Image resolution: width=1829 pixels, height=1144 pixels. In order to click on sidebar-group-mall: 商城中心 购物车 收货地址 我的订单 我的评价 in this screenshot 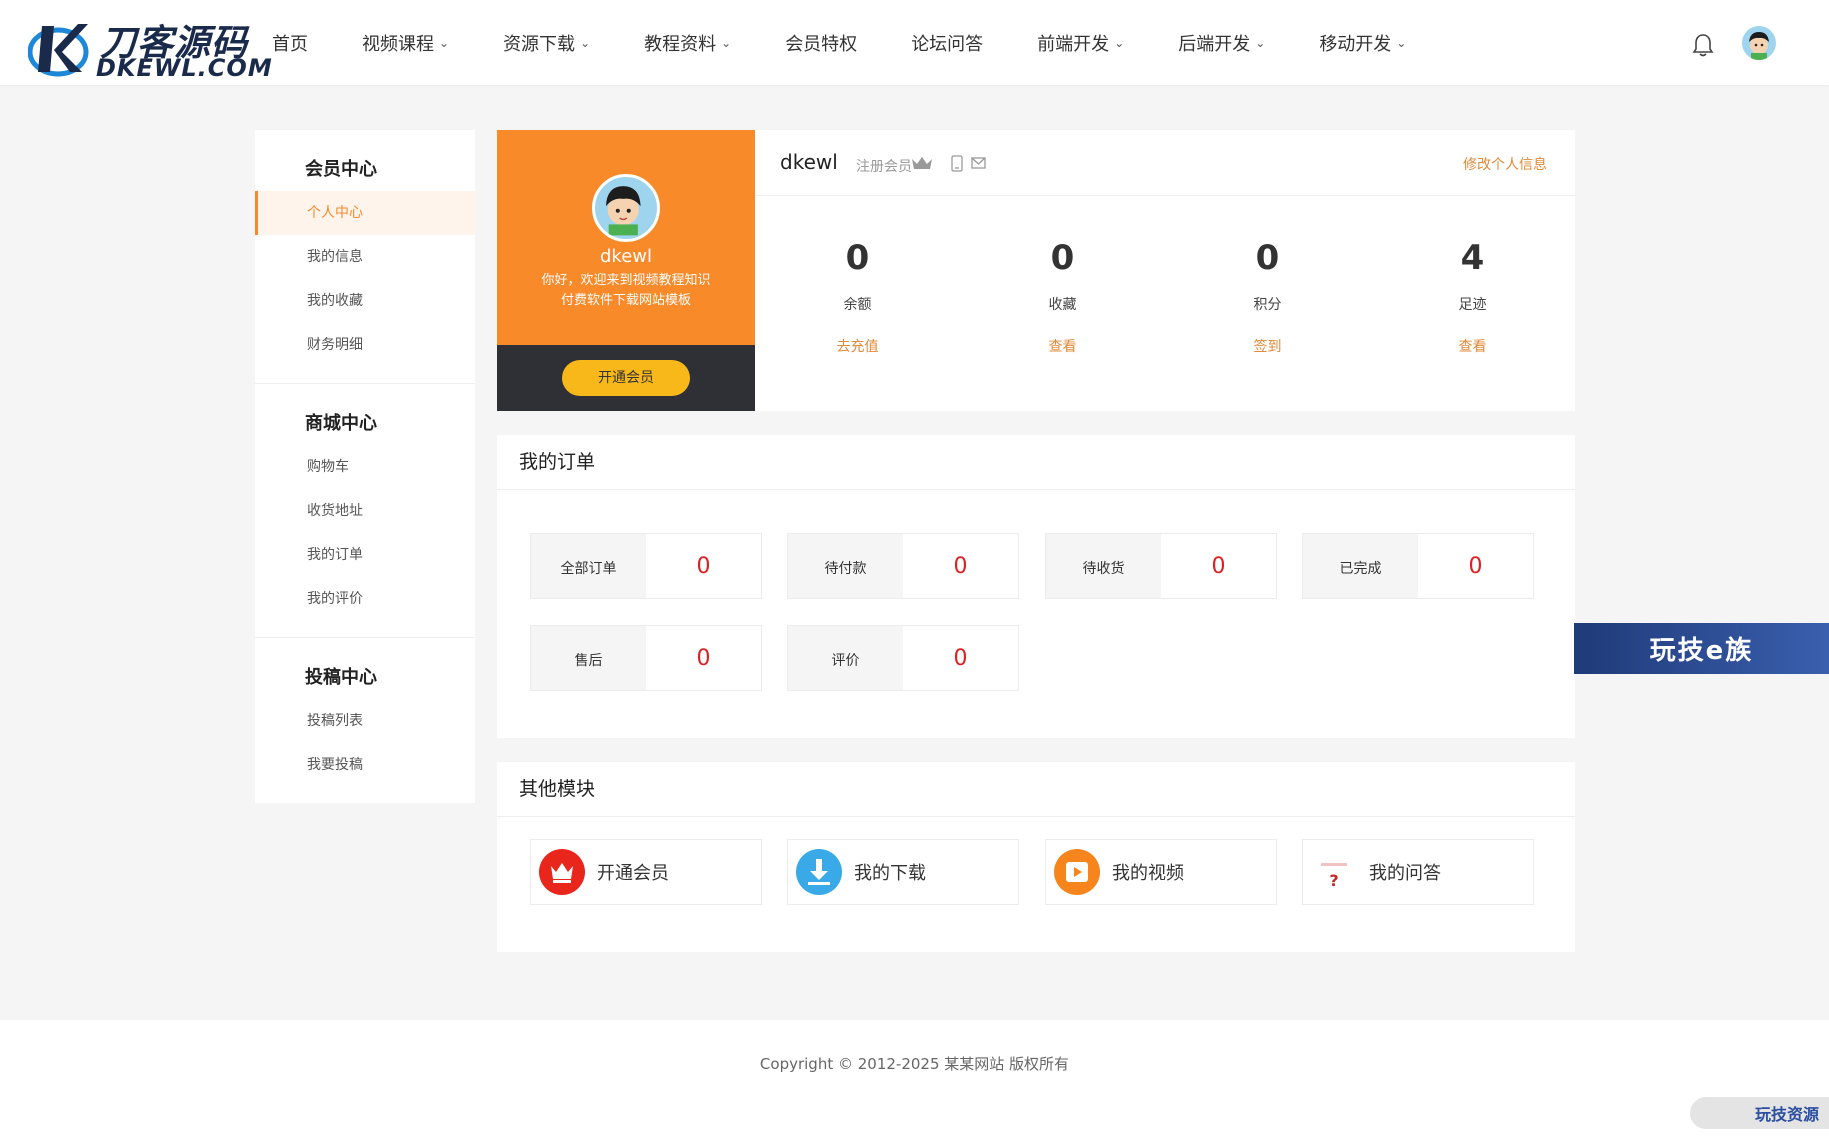, I will do `click(365, 511)`.